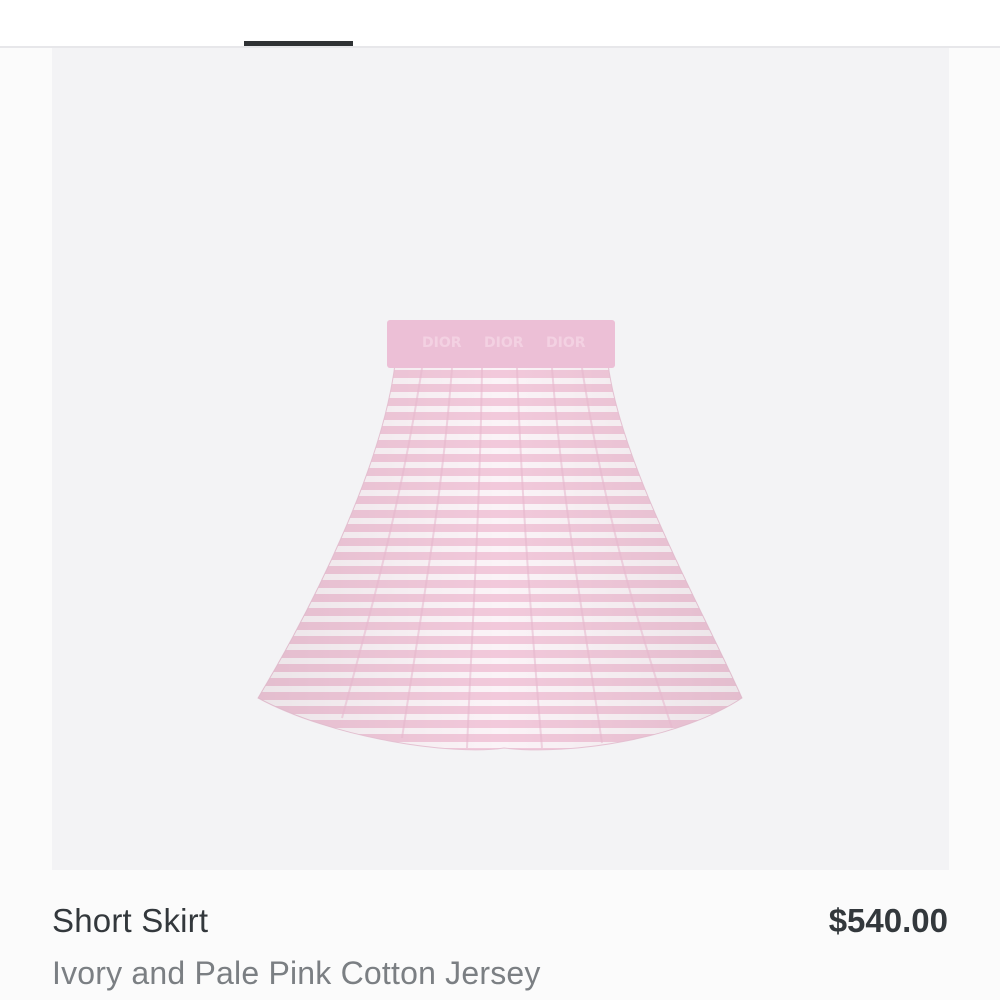 This screenshot has height=1000, width=1000. Describe the element at coordinates (500, 23) in the screenshot. I see `top-bar` at that location.